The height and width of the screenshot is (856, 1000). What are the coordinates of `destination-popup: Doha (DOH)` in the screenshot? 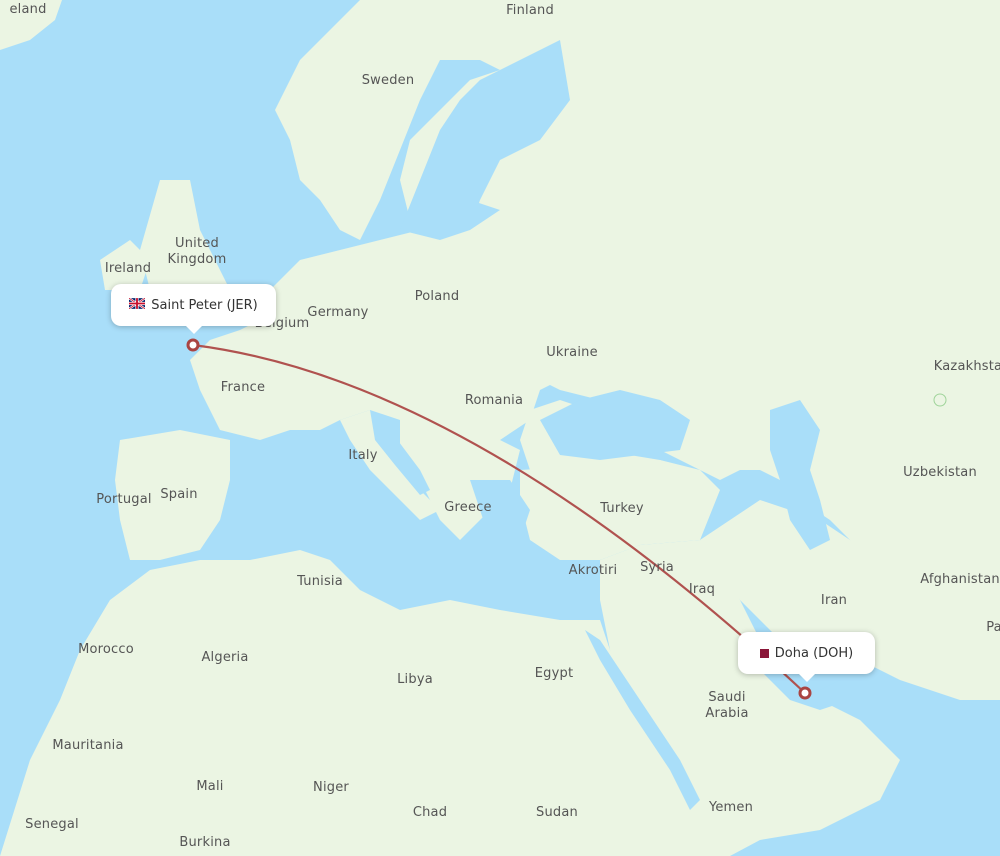 It's located at (806, 657).